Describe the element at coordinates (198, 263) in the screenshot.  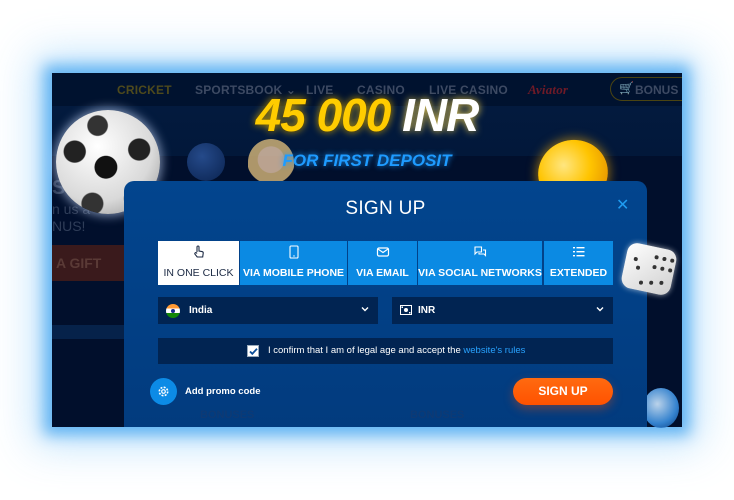
I see `tab-one-click: IN ONE CLICK` at that location.